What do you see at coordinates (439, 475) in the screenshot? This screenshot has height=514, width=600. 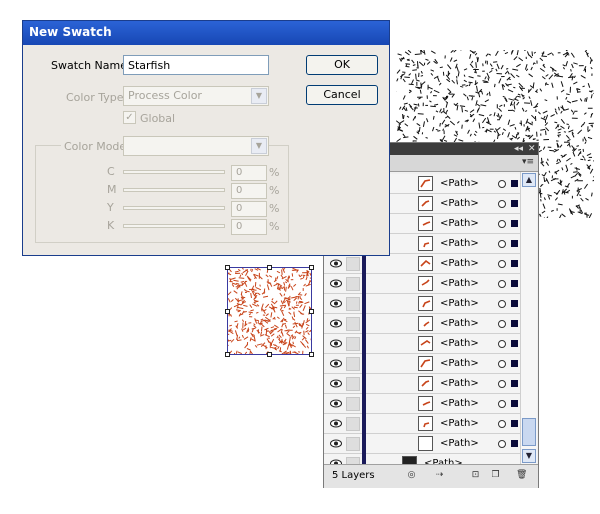 I see `clipping-mask-icon: ⇢` at bounding box center [439, 475].